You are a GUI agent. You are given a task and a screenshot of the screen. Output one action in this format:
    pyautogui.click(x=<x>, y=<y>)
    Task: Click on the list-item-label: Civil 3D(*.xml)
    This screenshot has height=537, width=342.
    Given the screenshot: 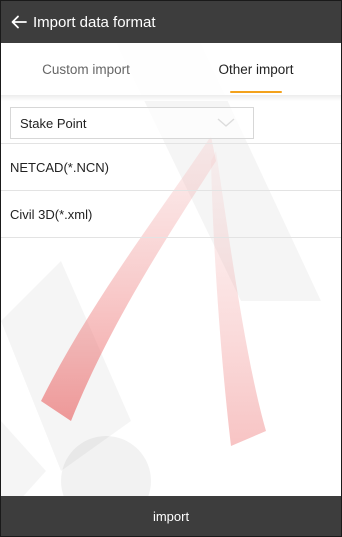 What is the action you would take?
    pyautogui.click(x=51, y=214)
    